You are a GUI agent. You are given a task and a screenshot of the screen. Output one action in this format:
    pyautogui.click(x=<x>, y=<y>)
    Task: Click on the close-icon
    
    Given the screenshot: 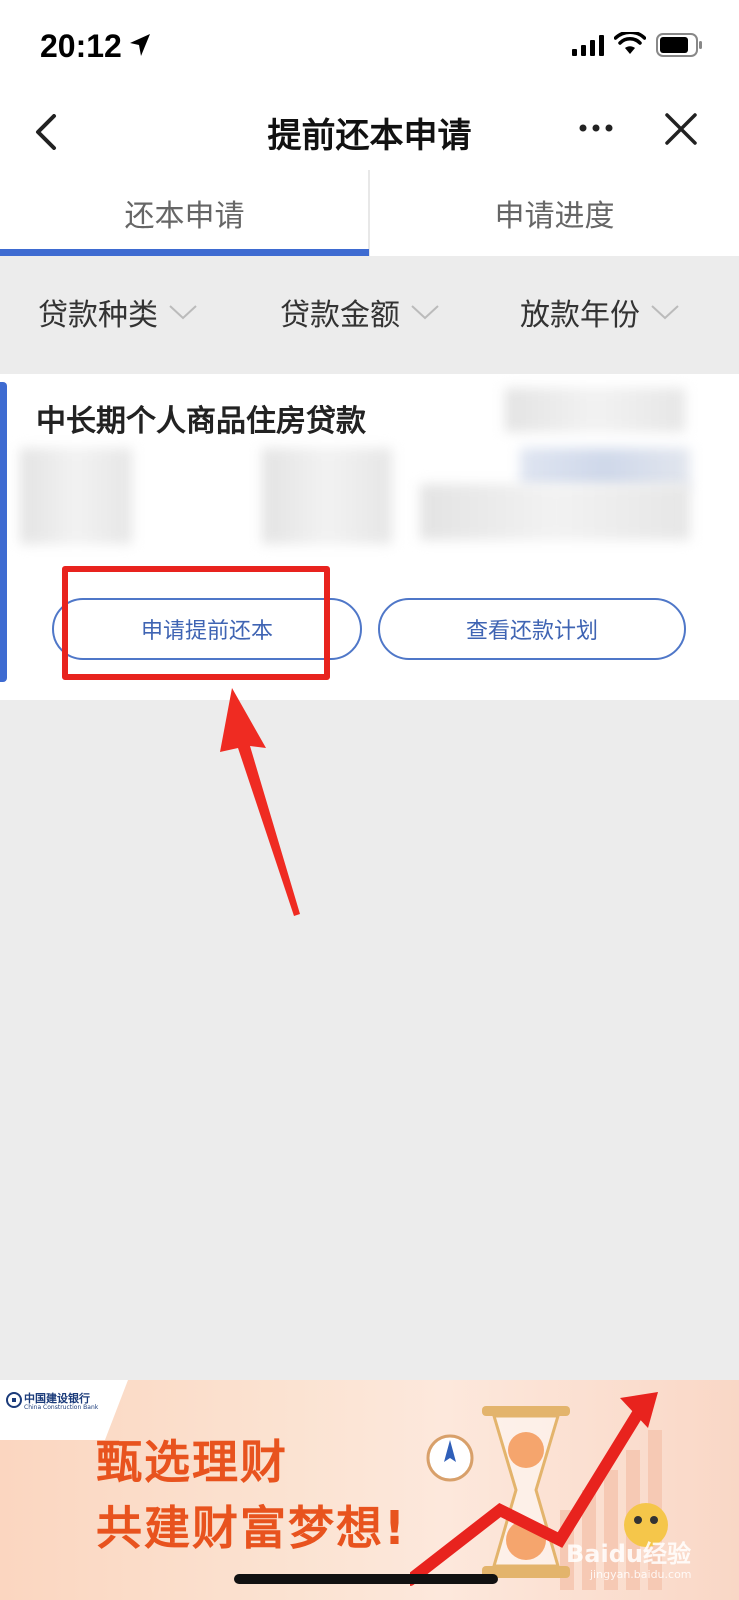 What is the action you would take?
    pyautogui.click(x=681, y=129)
    